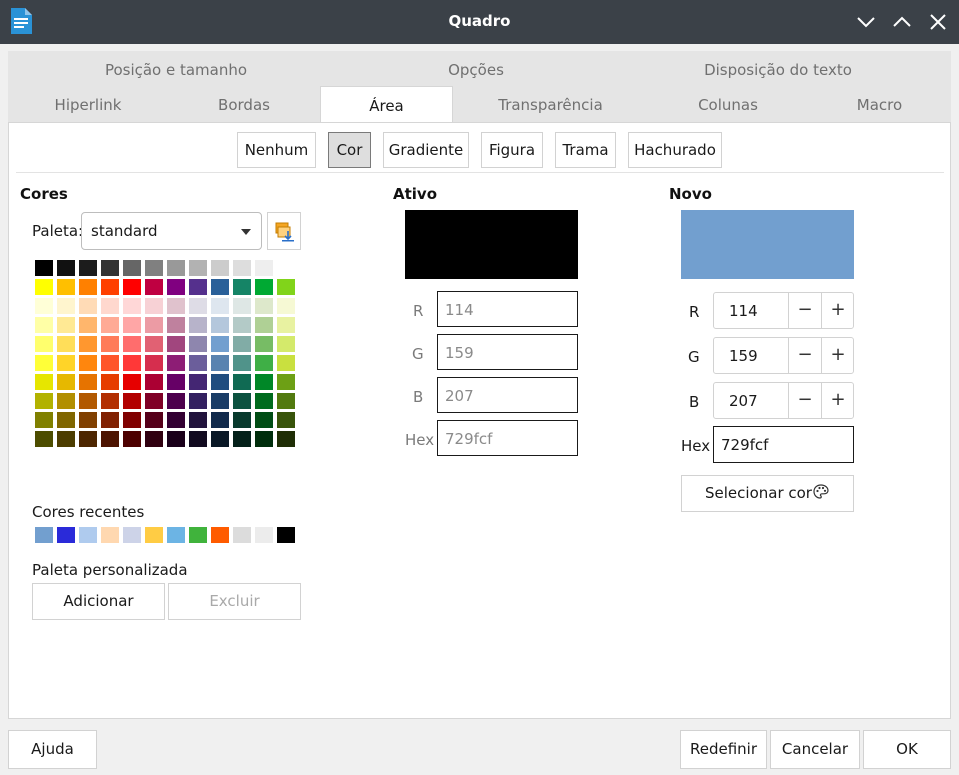 The width and height of the screenshot is (959, 775). Describe the element at coordinates (426, 150) in the screenshot. I see `fill-gradient-button: Gradiente` at that location.